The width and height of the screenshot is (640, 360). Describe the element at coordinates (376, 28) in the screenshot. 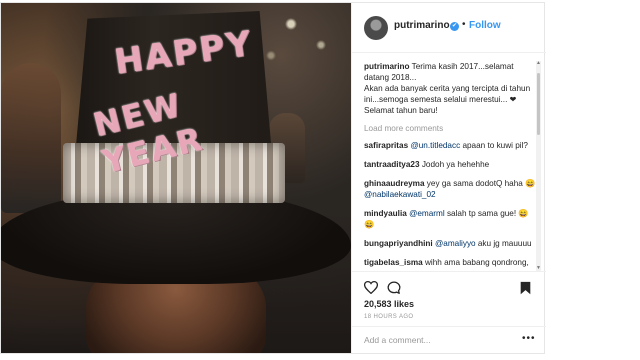

I see `avatar` at that location.